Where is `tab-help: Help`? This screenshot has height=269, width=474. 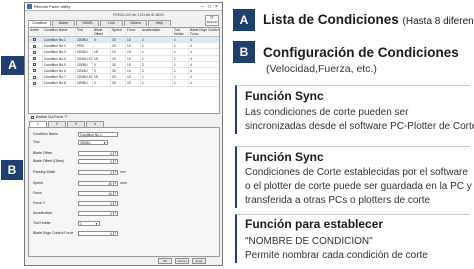 tab-help: Help is located at coordinates (159, 23).